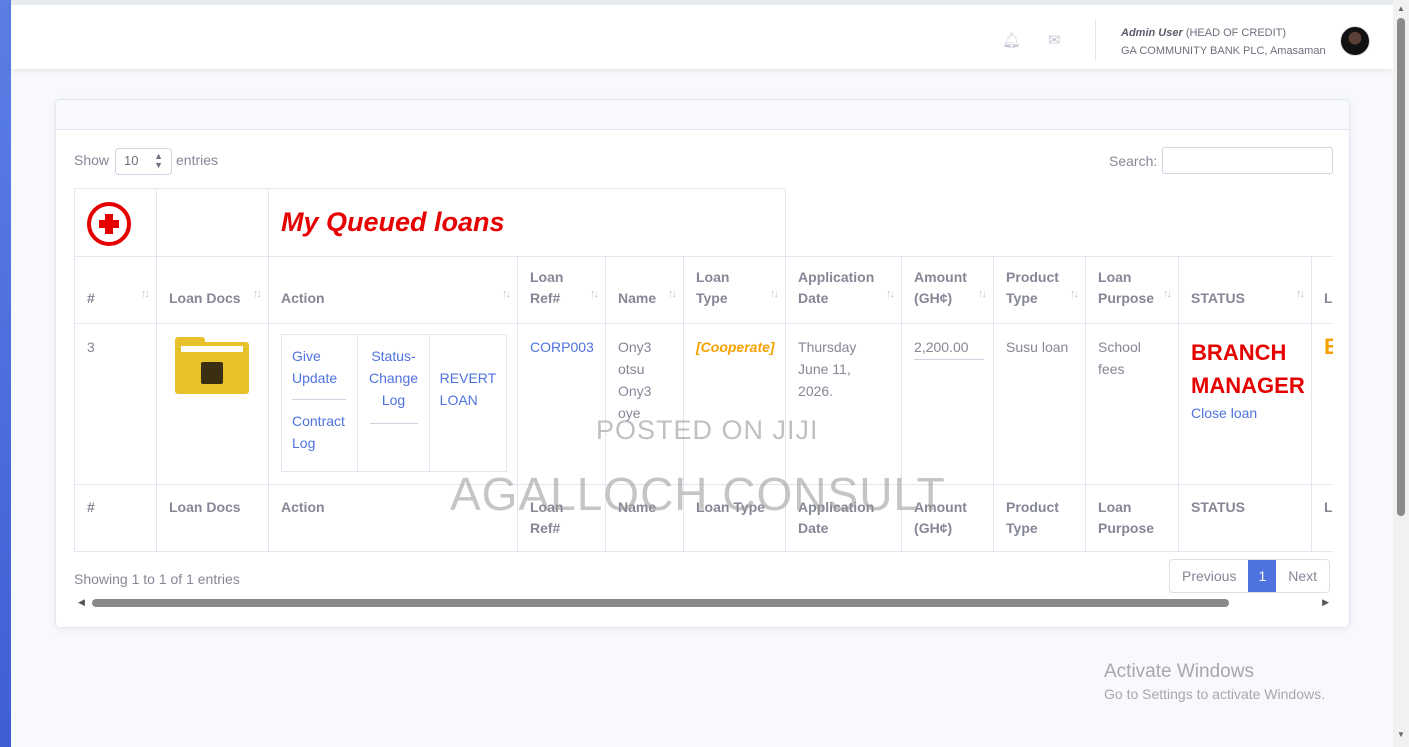 Image resolution: width=1409 pixels, height=747 pixels. Describe the element at coordinates (92, 160) in the screenshot. I see `show-label: Show` at that location.